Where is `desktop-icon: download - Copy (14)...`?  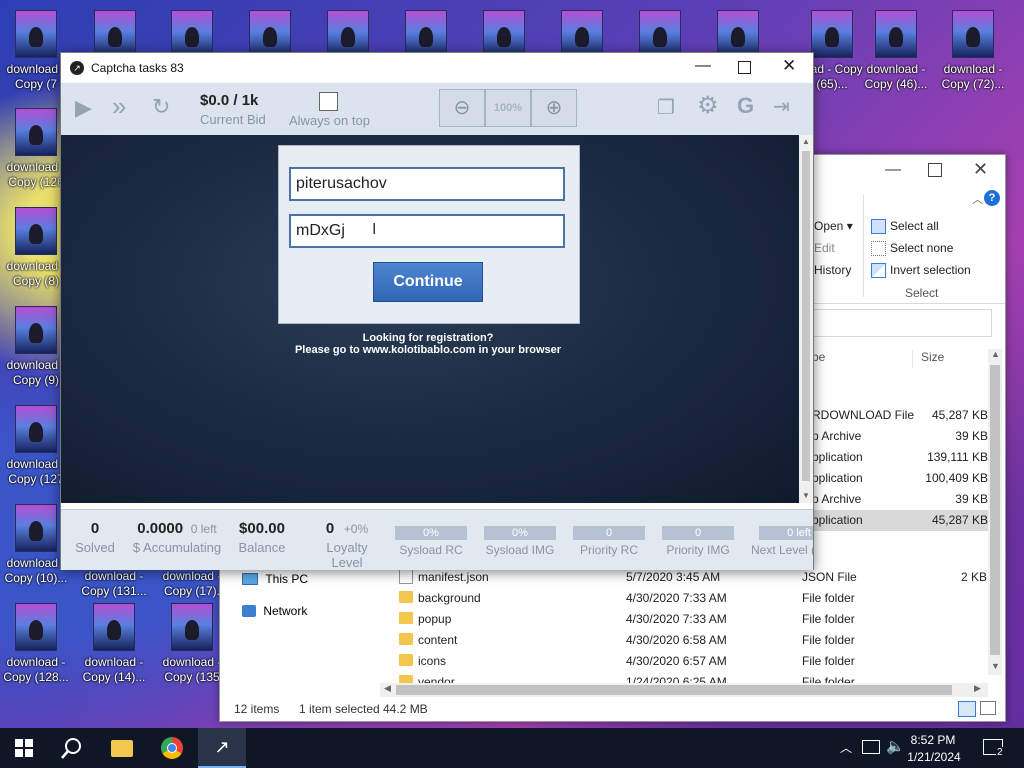
desktop-icon: download - Copy (14)... is located at coordinates (114, 644).